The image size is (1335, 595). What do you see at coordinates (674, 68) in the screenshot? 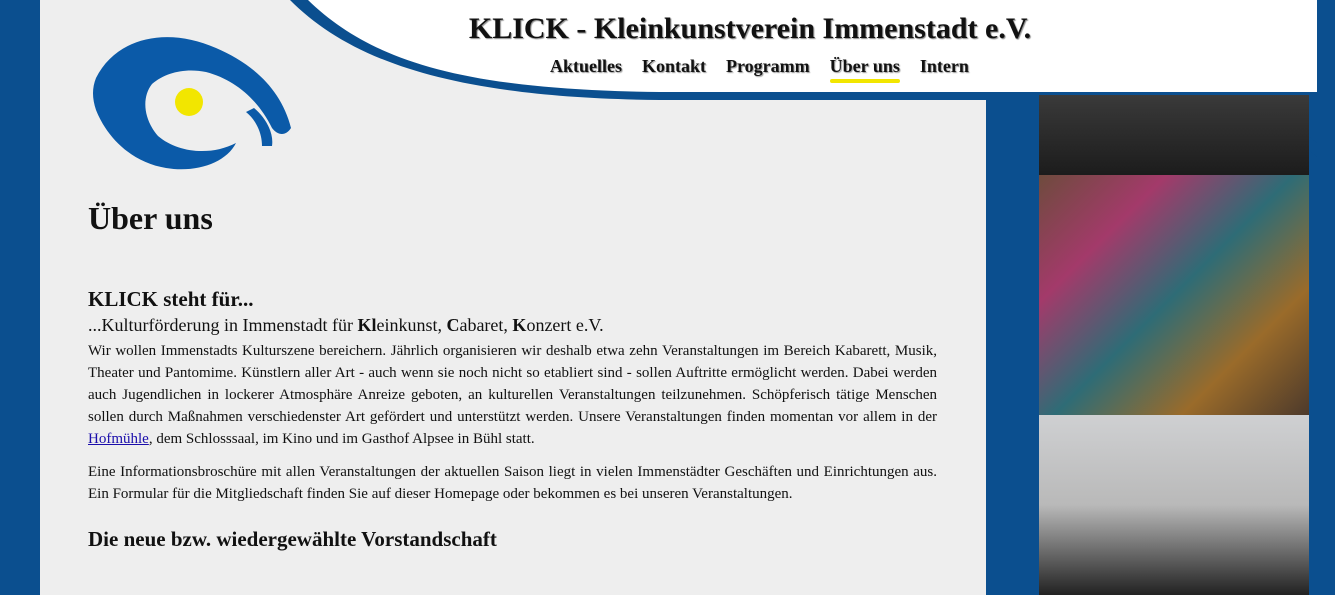
I see `nav-item-kontakt: Kontakt` at bounding box center [674, 68].